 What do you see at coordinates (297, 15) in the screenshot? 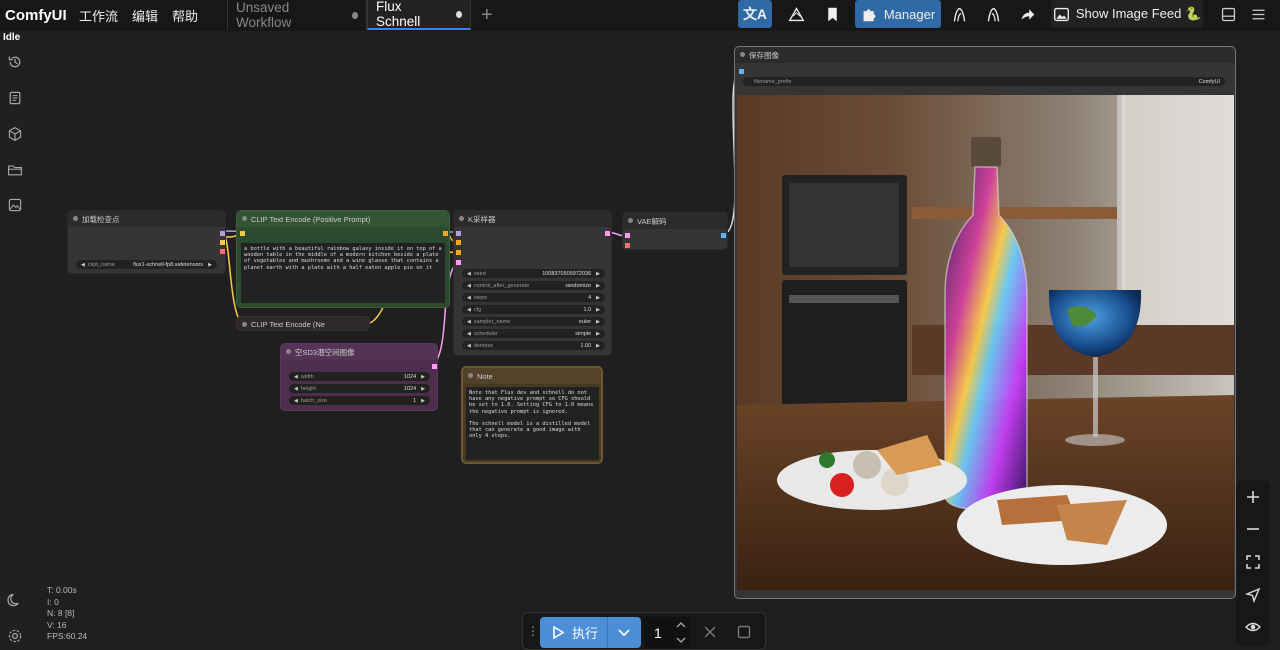
I see `tab-unsaved-workflow: Unsaved Workflow` at bounding box center [297, 15].